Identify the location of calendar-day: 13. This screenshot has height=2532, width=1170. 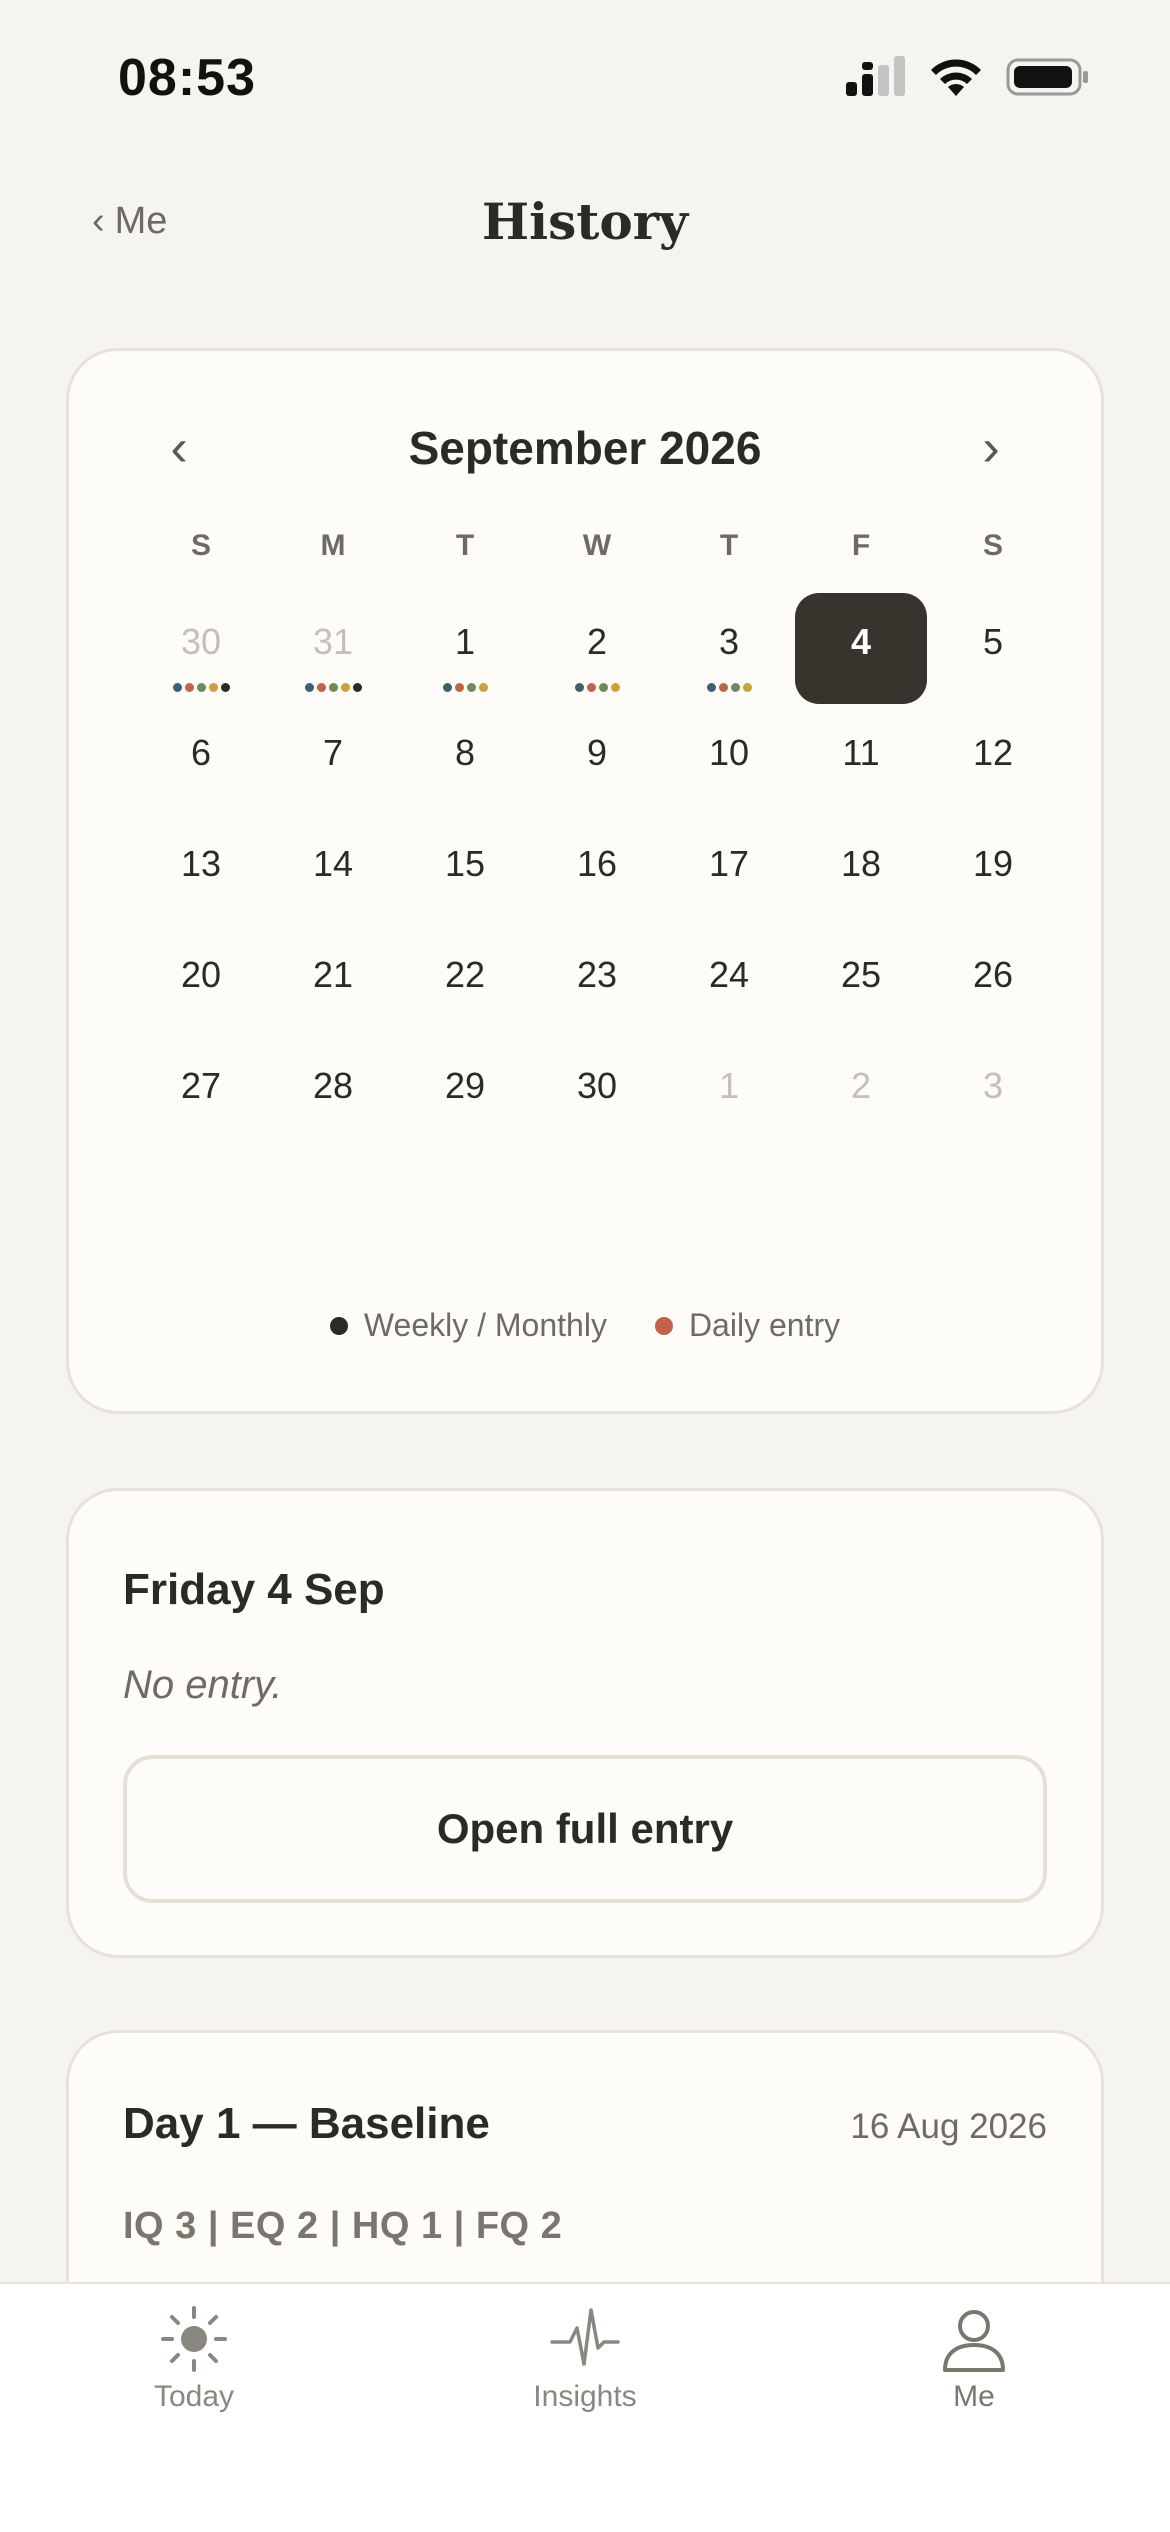
(201, 870).